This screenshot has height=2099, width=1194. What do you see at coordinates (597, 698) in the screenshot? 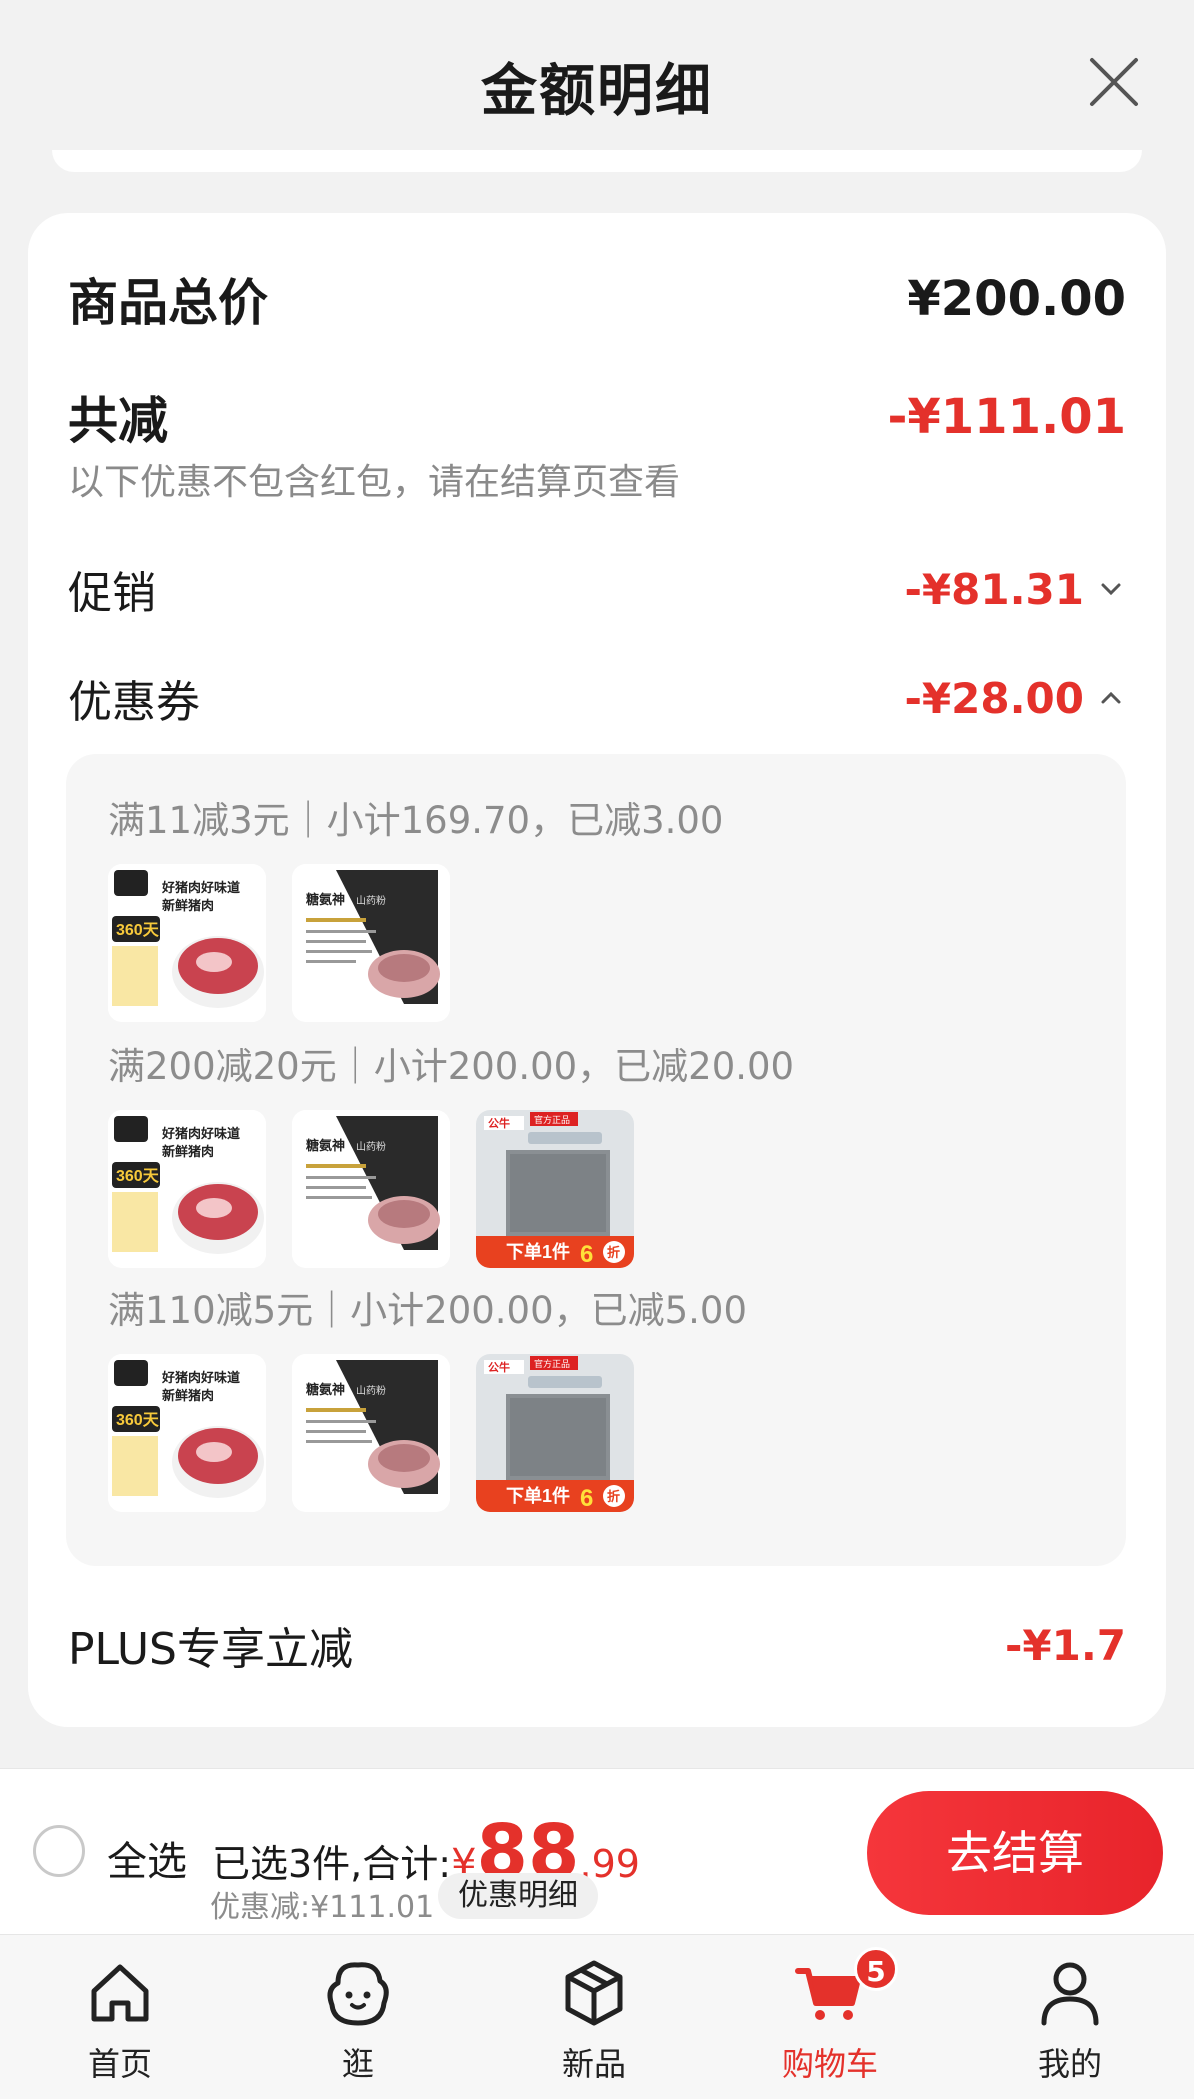
I see `coupon-row: 优惠券 -¥28.00` at bounding box center [597, 698].